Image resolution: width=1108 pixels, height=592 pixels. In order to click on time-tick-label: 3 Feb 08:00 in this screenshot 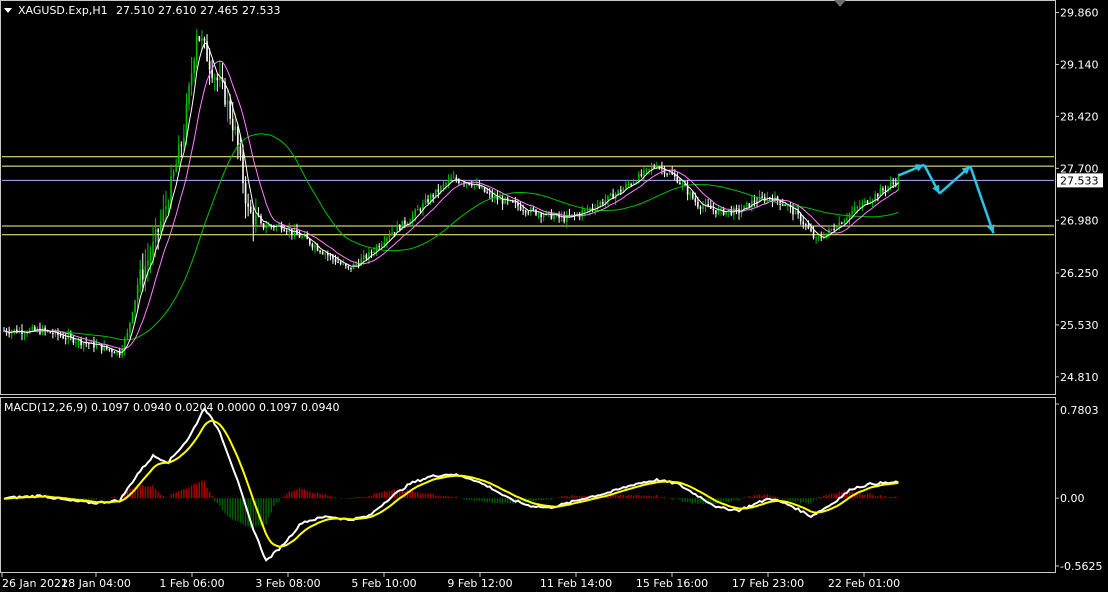, I will do `click(287, 583)`.